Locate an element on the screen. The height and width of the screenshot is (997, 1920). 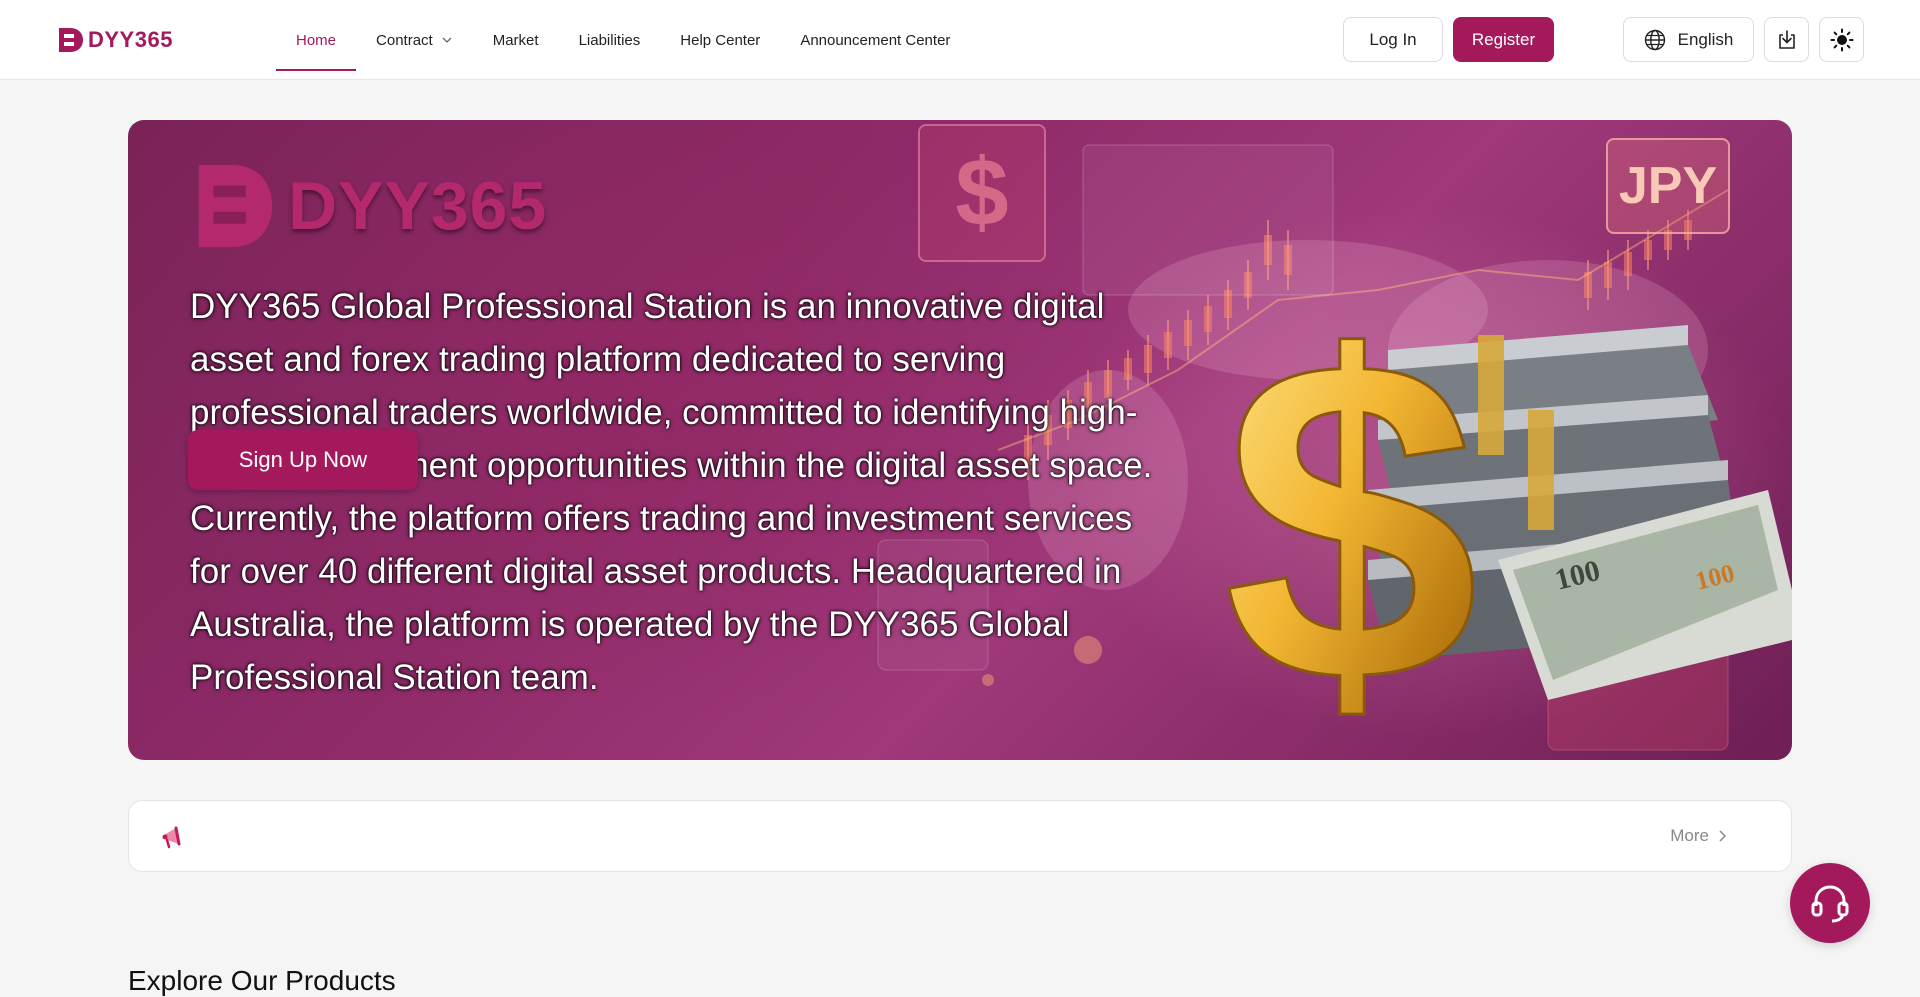
nav-market-label: Market is located at coordinates (515, 40).